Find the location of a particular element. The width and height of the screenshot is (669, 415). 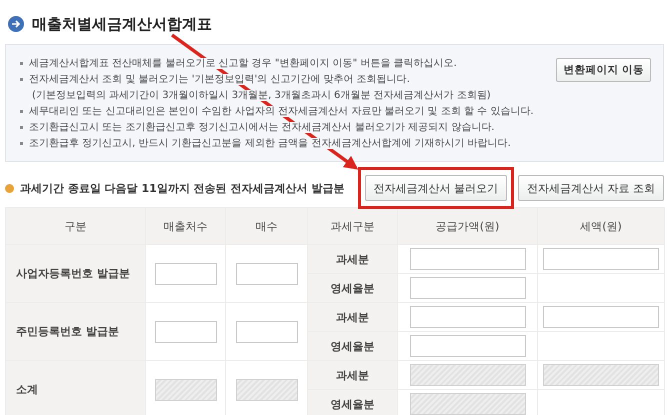

column-header: 매출처수 is located at coordinates (186, 226).